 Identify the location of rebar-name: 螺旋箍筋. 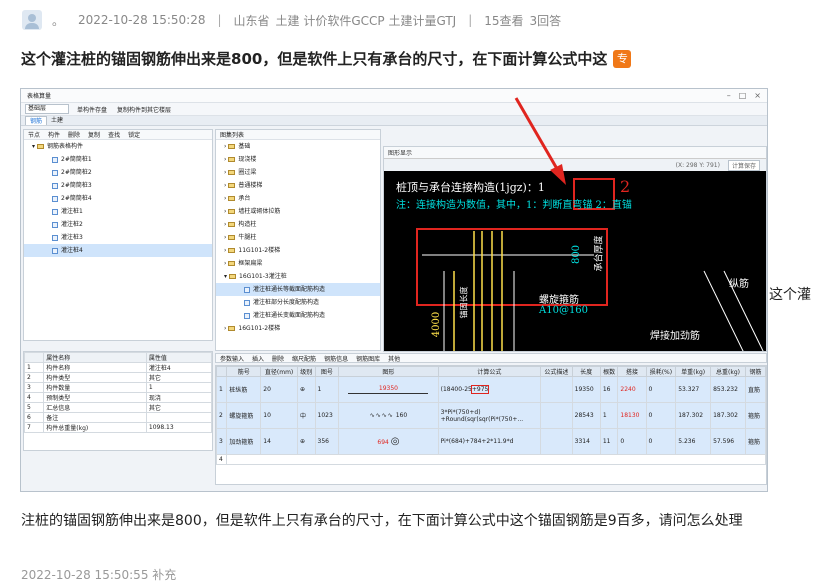
(244, 415).